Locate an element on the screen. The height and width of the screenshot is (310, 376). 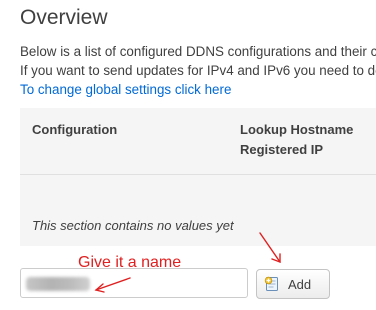
column-header-lookup: Lookup Hostname Registered IP is located at coordinates (296, 140).